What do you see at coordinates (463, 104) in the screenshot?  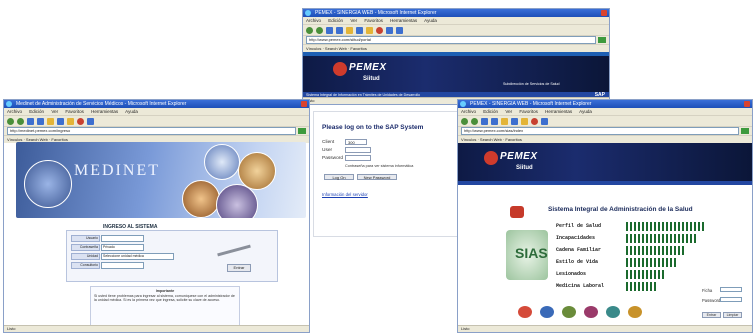 I see `ie-icon` at bounding box center [463, 104].